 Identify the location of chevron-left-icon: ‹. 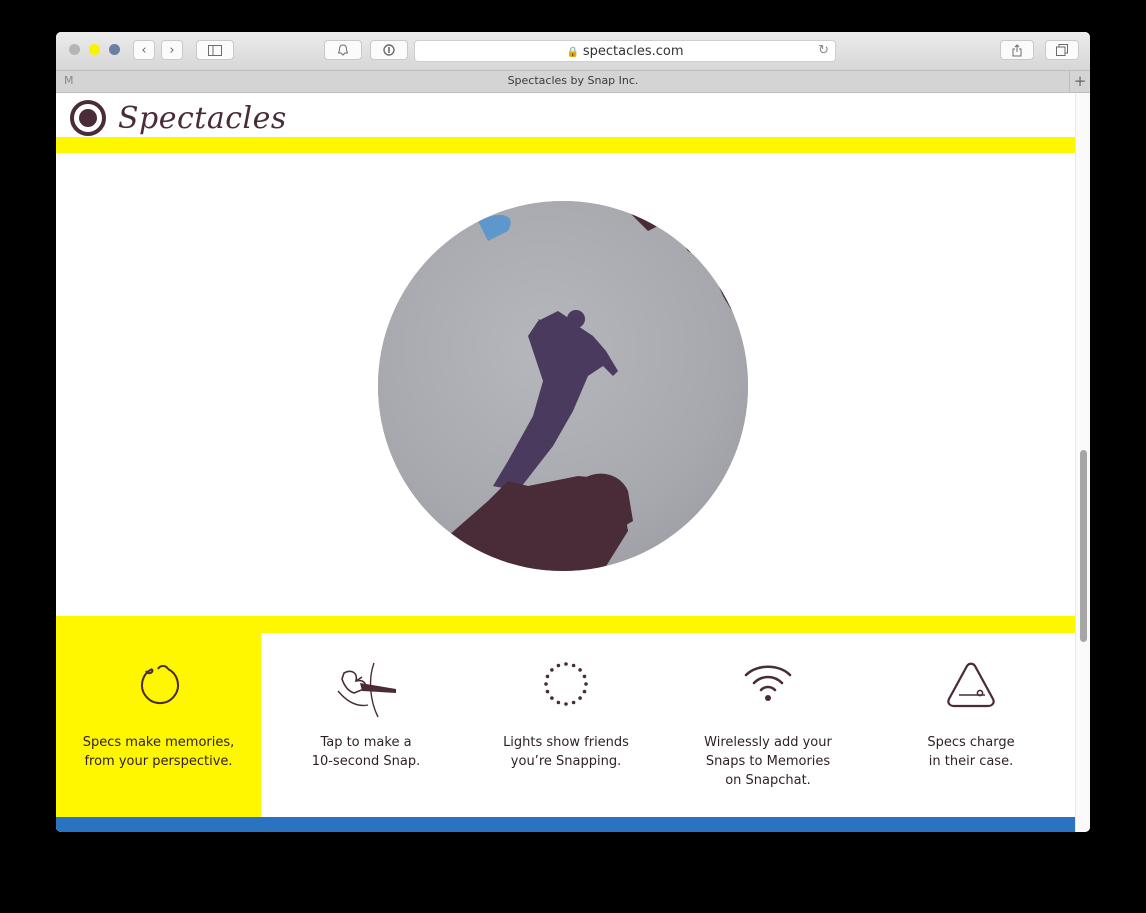
(144, 50).